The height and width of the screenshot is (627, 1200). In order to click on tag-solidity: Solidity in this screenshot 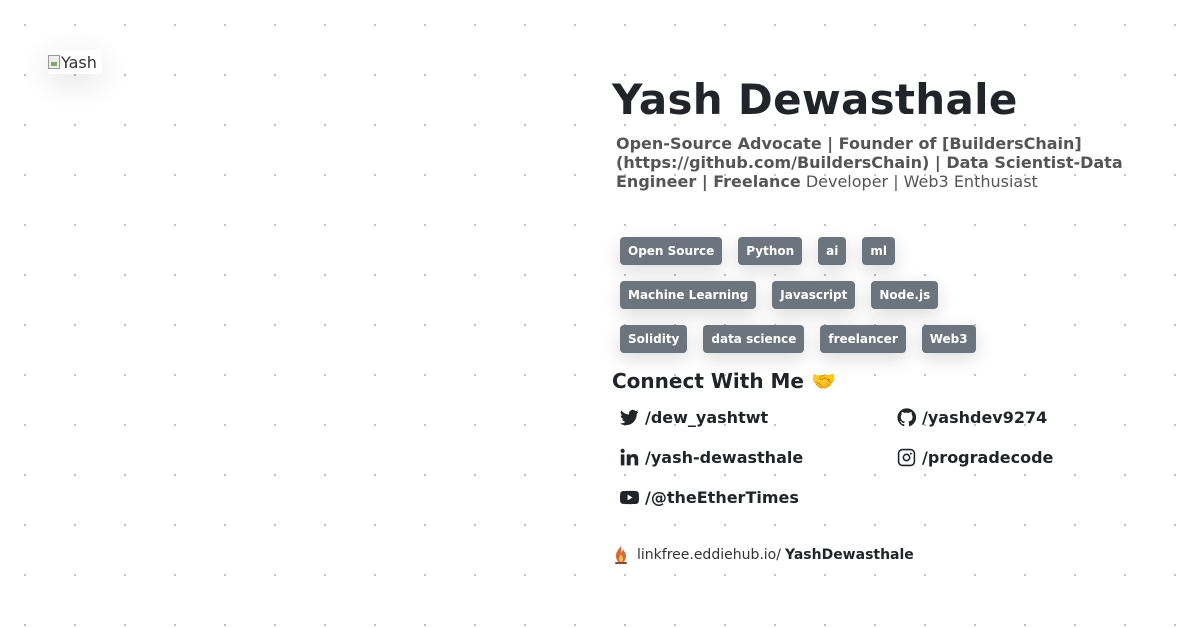, I will do `click(654, 339)`.